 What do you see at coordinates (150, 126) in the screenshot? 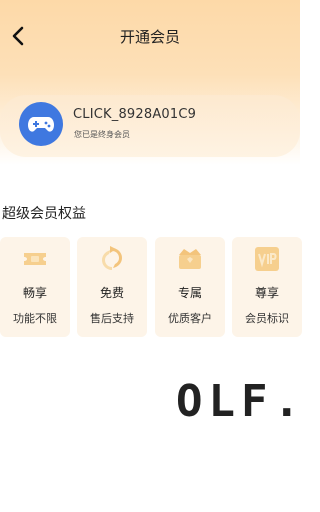
I see `member-card: CLICK_8928A01C9 您已是终身会员` at bounding box center [150, 126].